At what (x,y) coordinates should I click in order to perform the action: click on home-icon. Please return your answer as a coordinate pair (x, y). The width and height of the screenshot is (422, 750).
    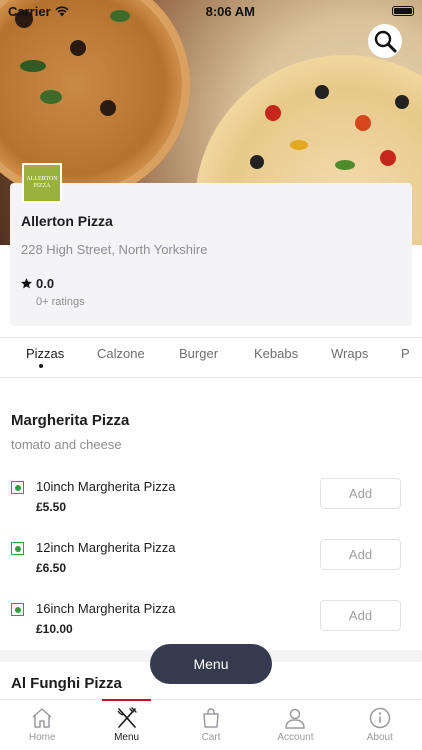
    Looking at the image, I should click on (42, 718).